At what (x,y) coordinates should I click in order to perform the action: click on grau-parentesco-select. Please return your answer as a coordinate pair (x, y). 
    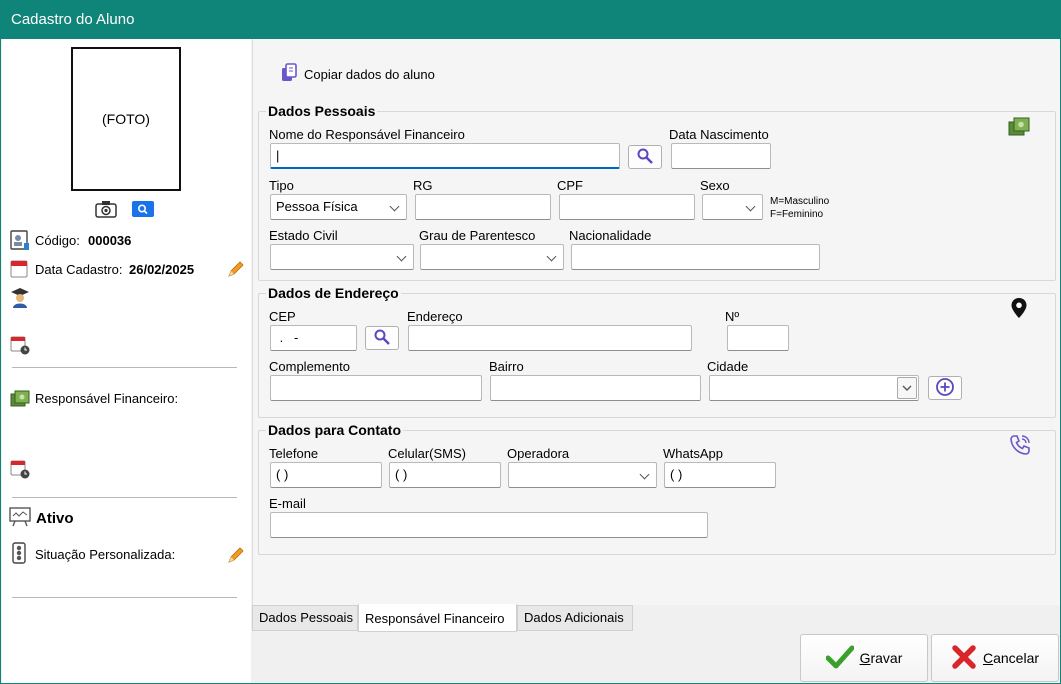
    Looking at the image, I should click on (492, 257).